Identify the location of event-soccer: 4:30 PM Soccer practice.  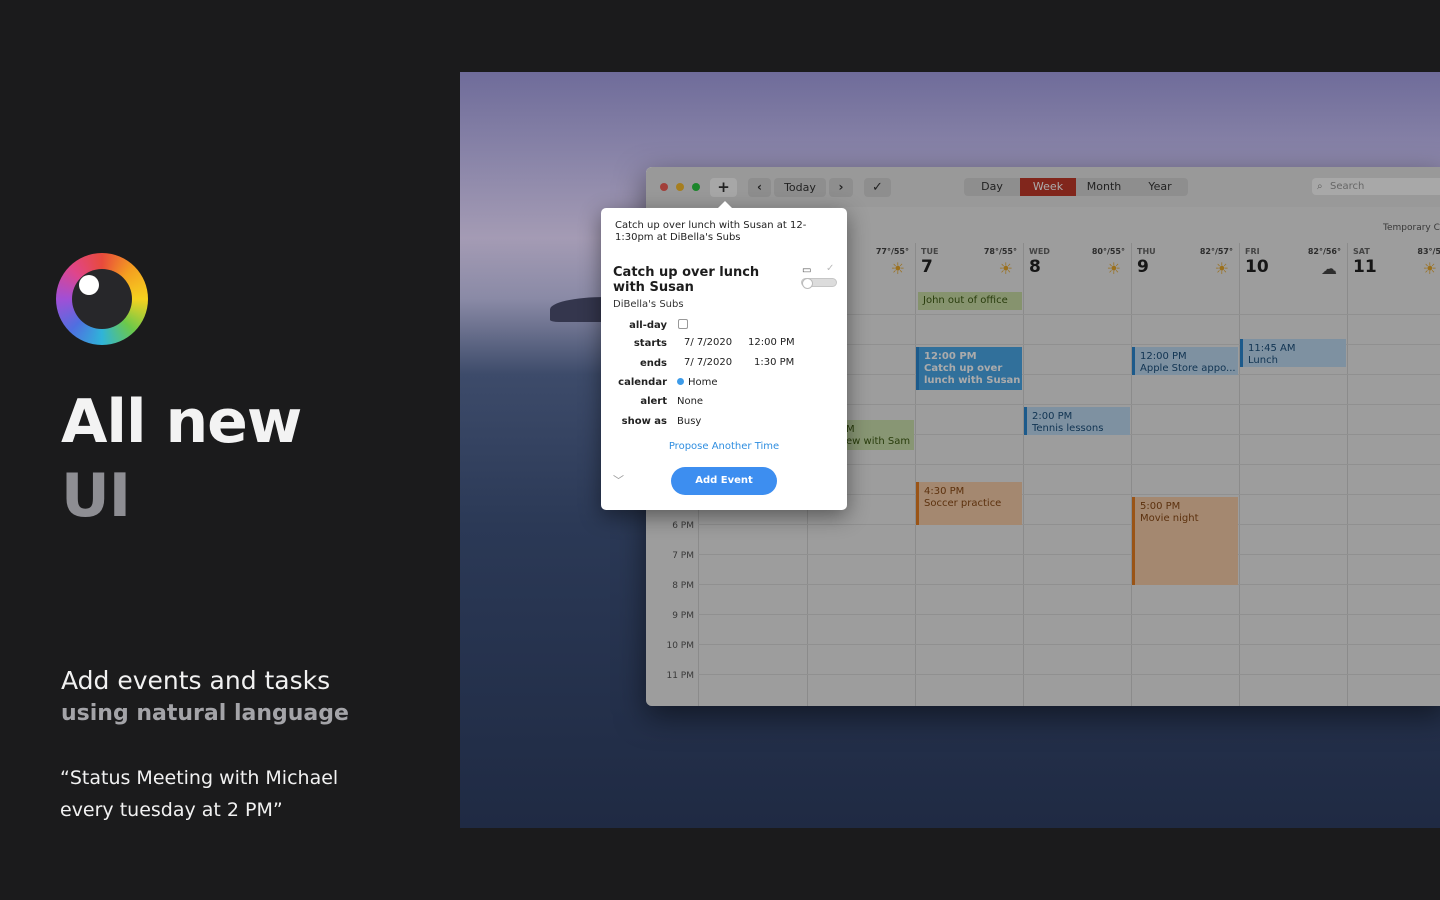
(969, 503).